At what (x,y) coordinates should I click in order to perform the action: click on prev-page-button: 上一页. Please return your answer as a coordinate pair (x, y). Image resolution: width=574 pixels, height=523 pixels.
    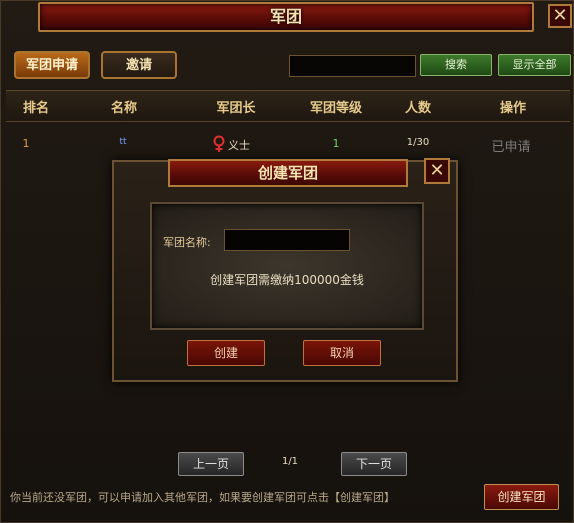
    Looking at the image, I should click on (211, 464).